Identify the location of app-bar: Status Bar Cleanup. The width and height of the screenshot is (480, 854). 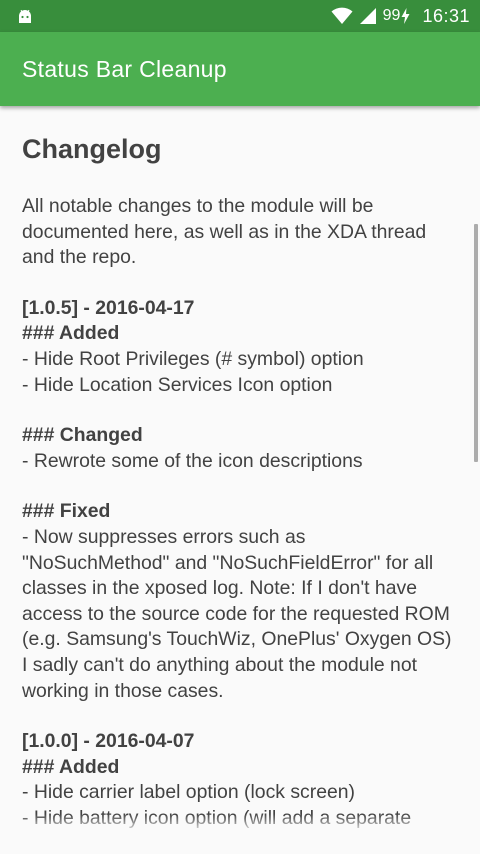
(240, 69).